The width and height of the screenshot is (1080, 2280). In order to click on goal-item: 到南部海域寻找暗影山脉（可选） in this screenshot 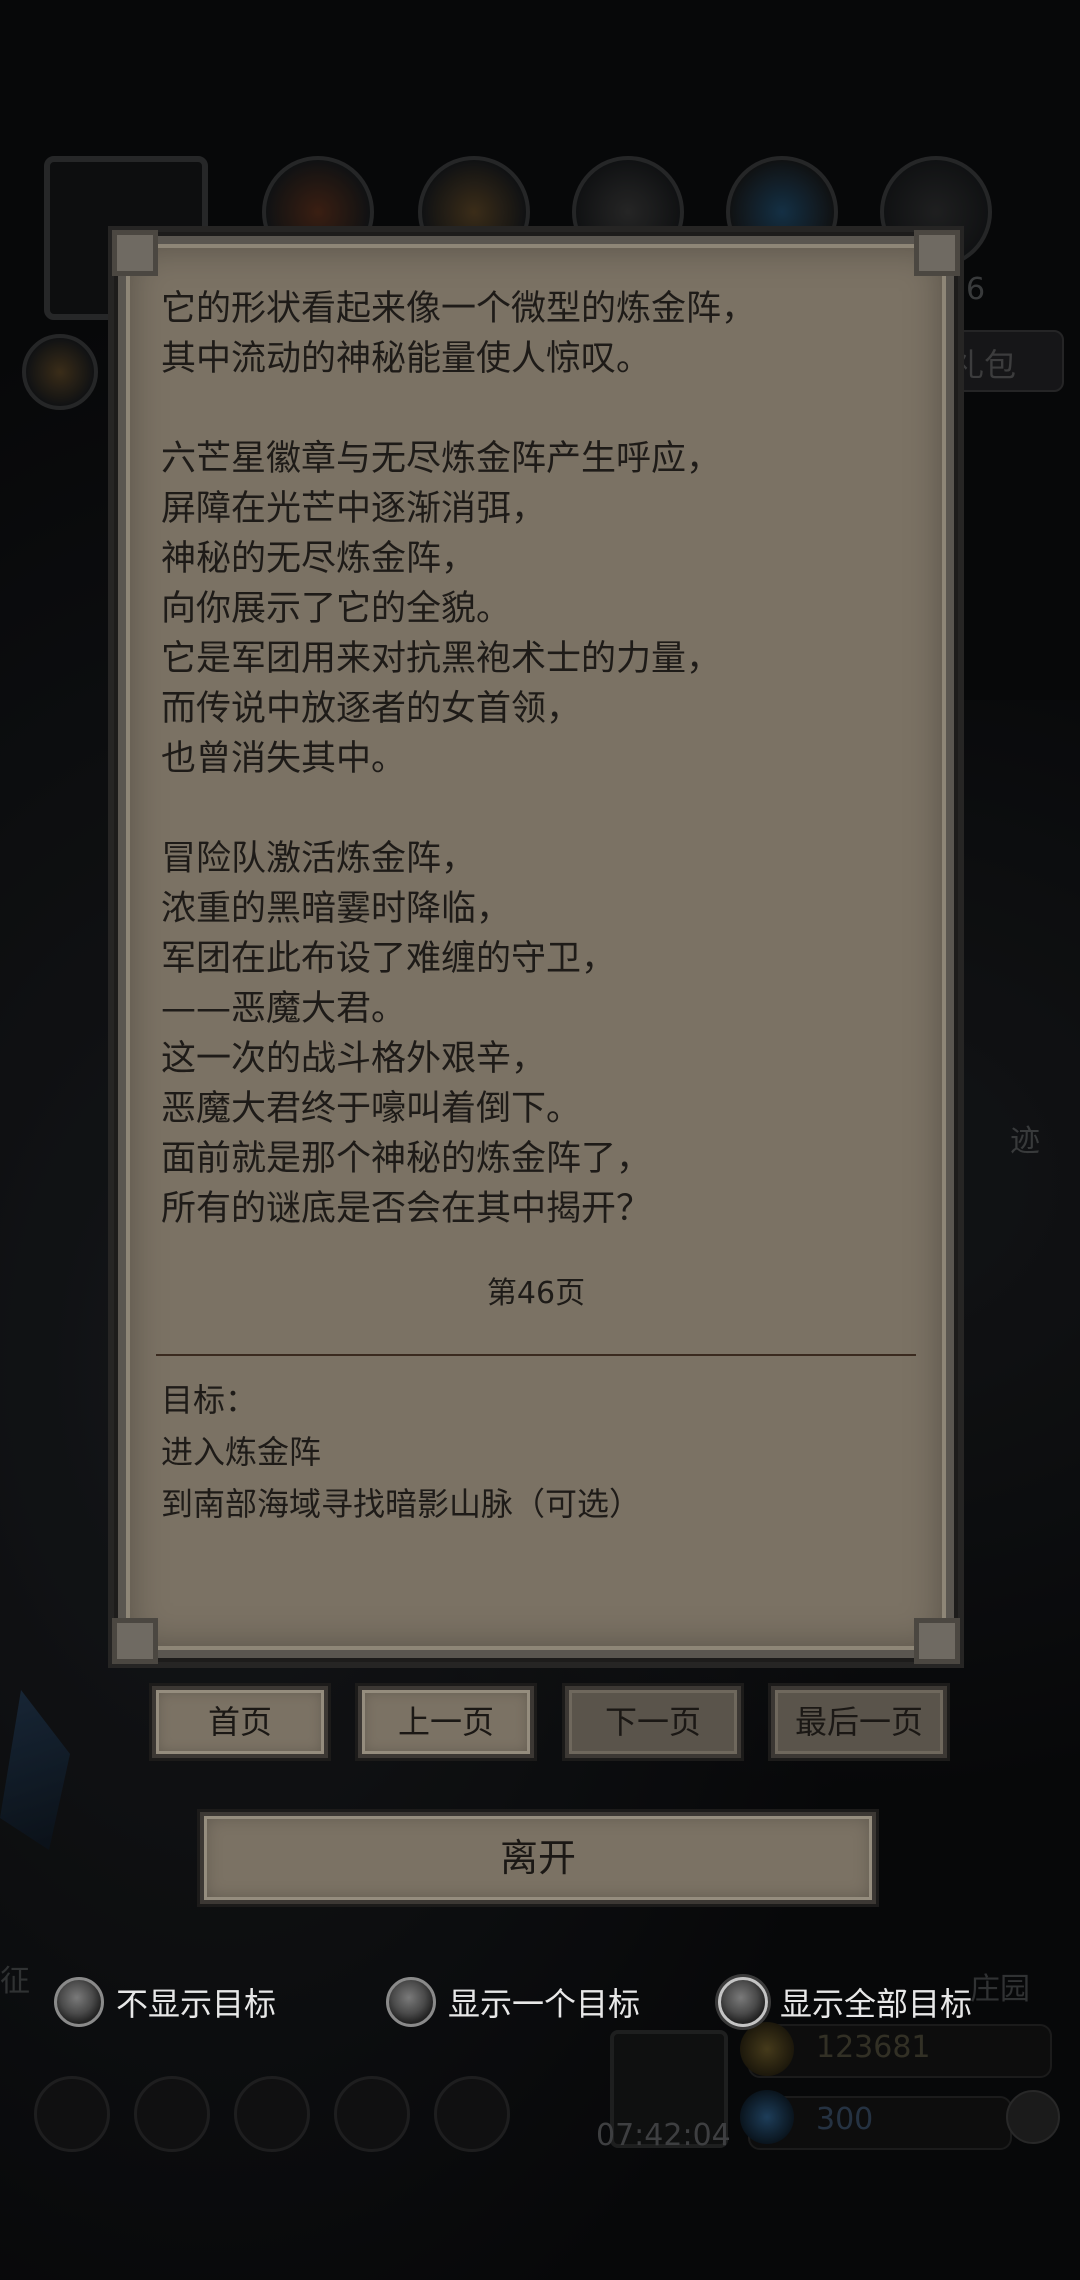, I will do `click(401, 1504)`.